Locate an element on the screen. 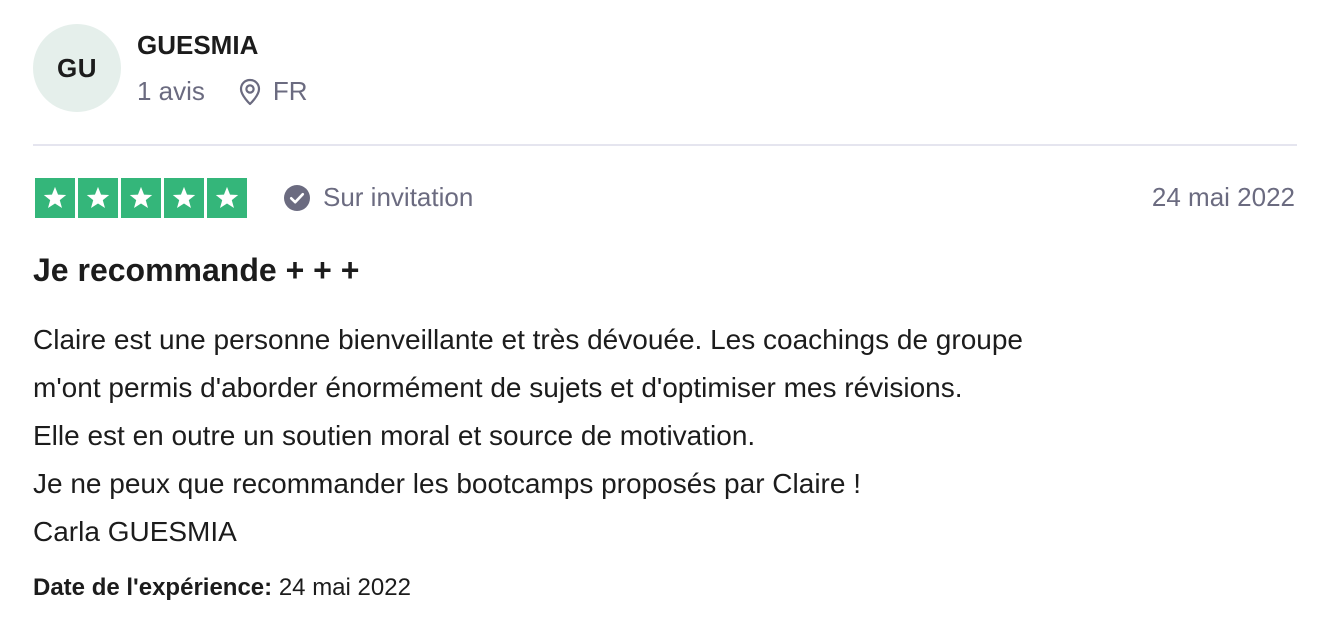  experience-date-value: 24 mai 2022 is located at coordinates (344, 587).